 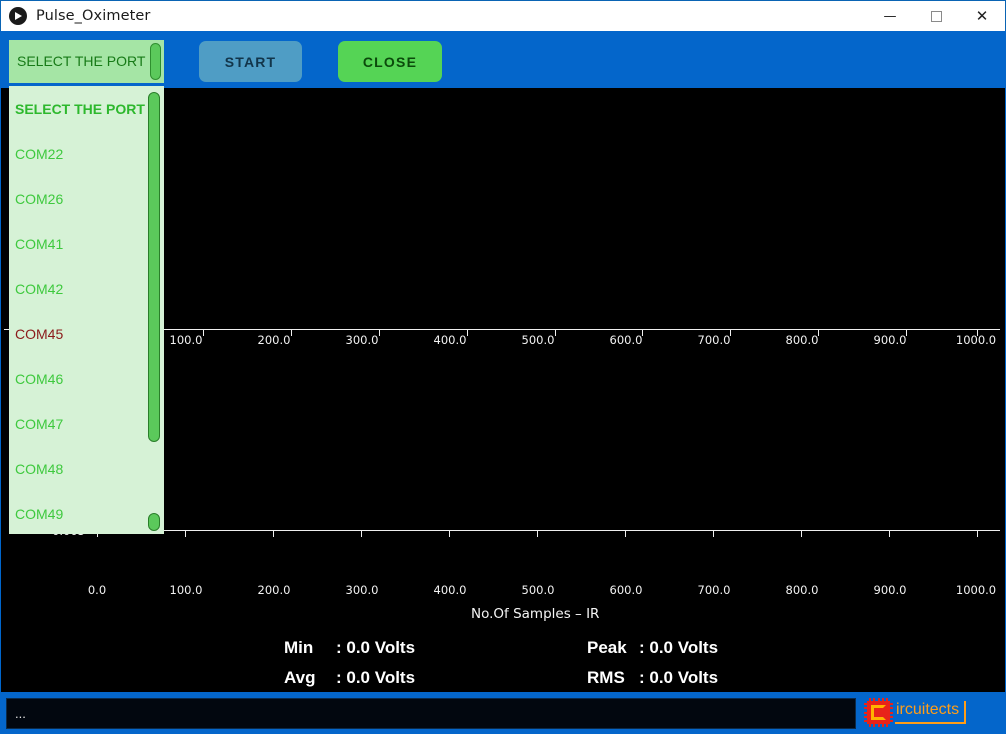 What do you see at coordinates (274, 590) in the screenshot?
I see `ir-x-tick-label: 200.0` at bounding box center [274, 590].